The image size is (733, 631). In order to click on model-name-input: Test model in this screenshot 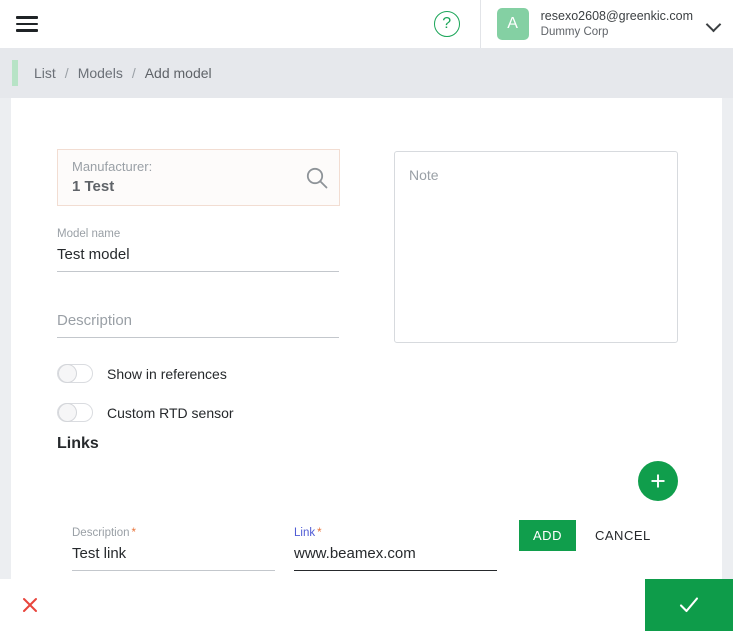, I will do `click(198, 254)`.